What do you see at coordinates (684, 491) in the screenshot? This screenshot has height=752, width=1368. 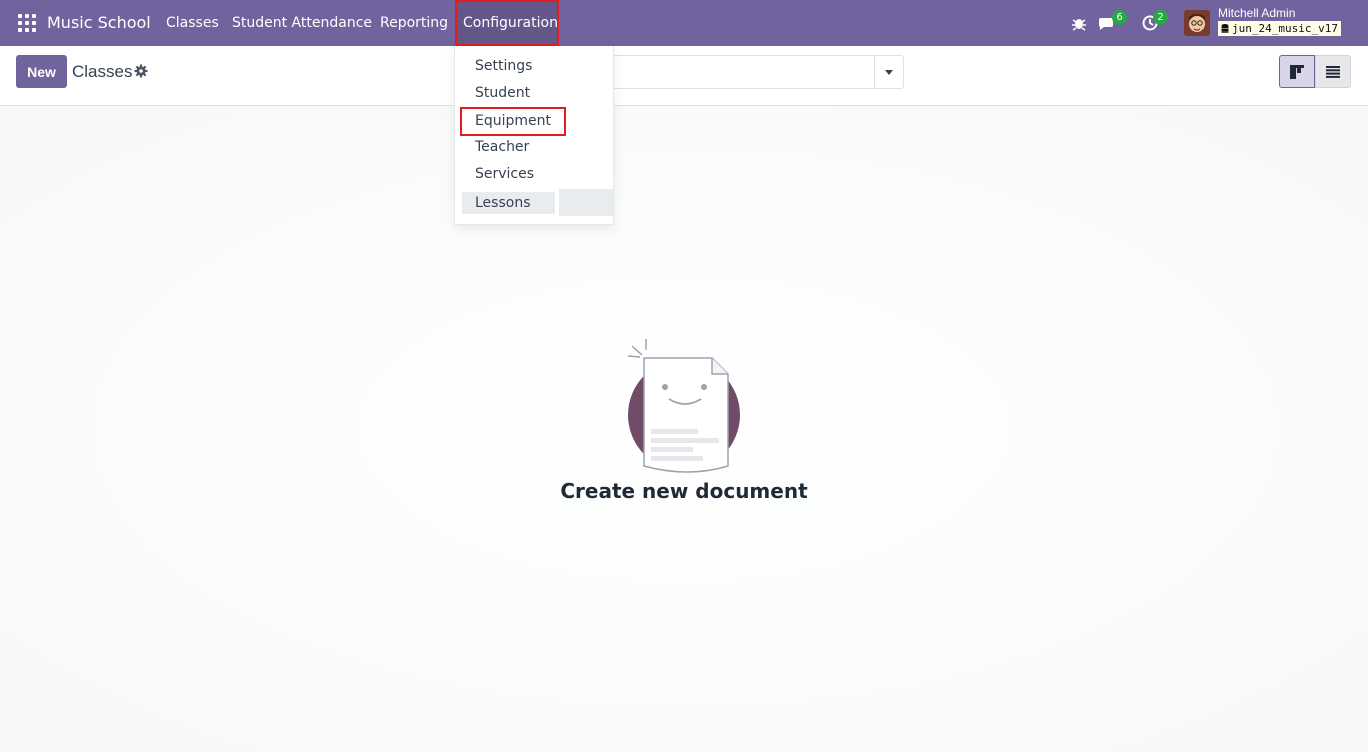 I see `empty-state-title: Create new document` at bounding box center [684, 491].